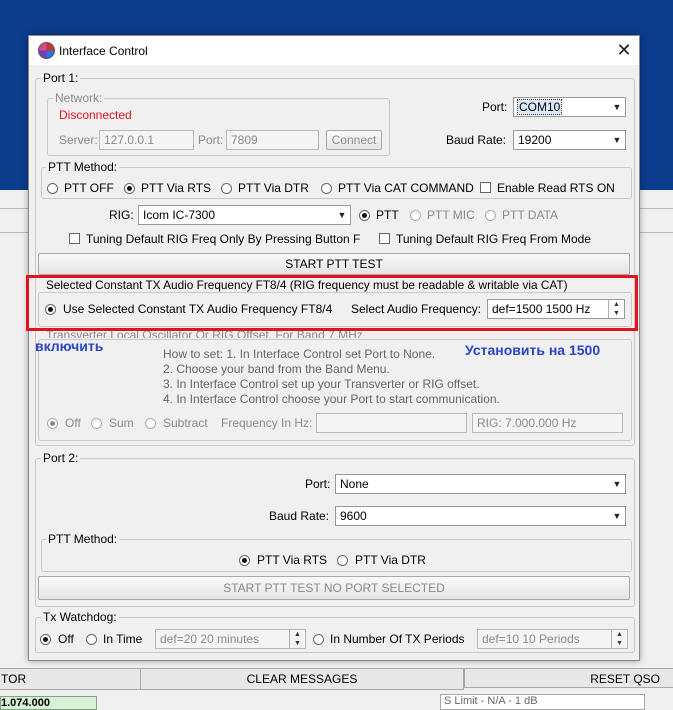  I want to click on port2-port-value: None, so click(354, 484).